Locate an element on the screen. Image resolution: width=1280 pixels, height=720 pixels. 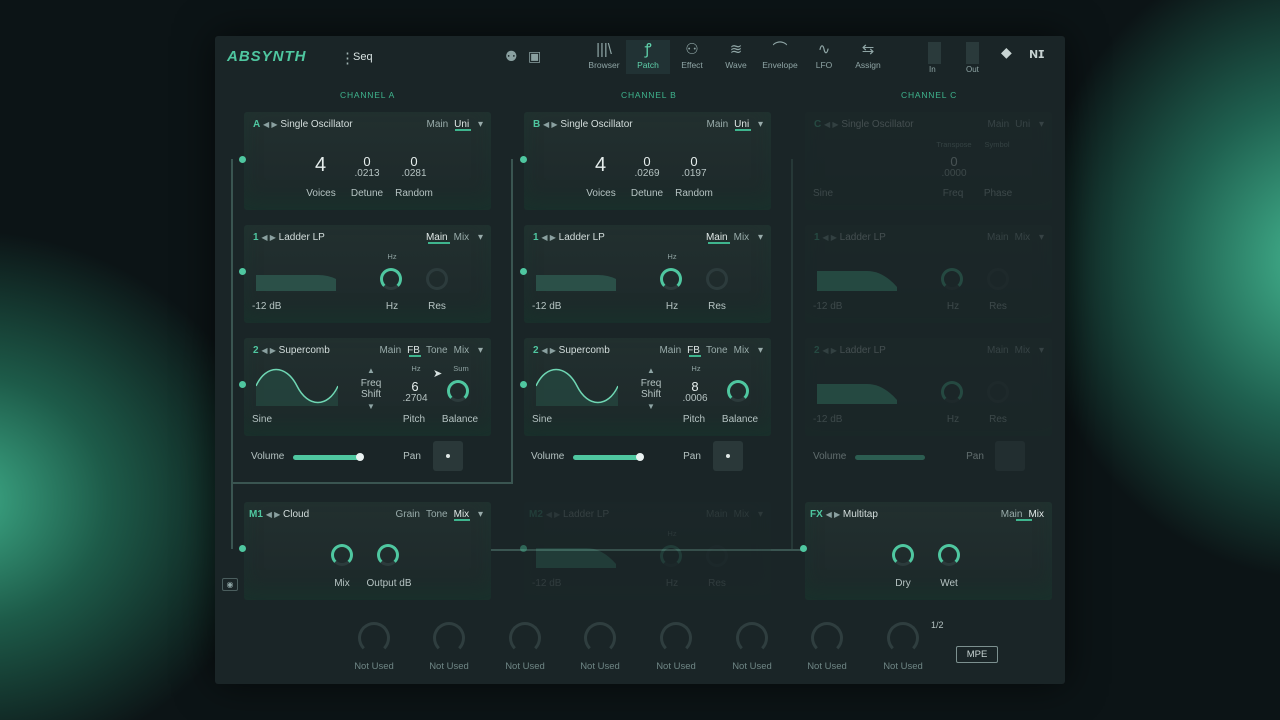
pitch-value: 8 is located at coordinates (695, 386).